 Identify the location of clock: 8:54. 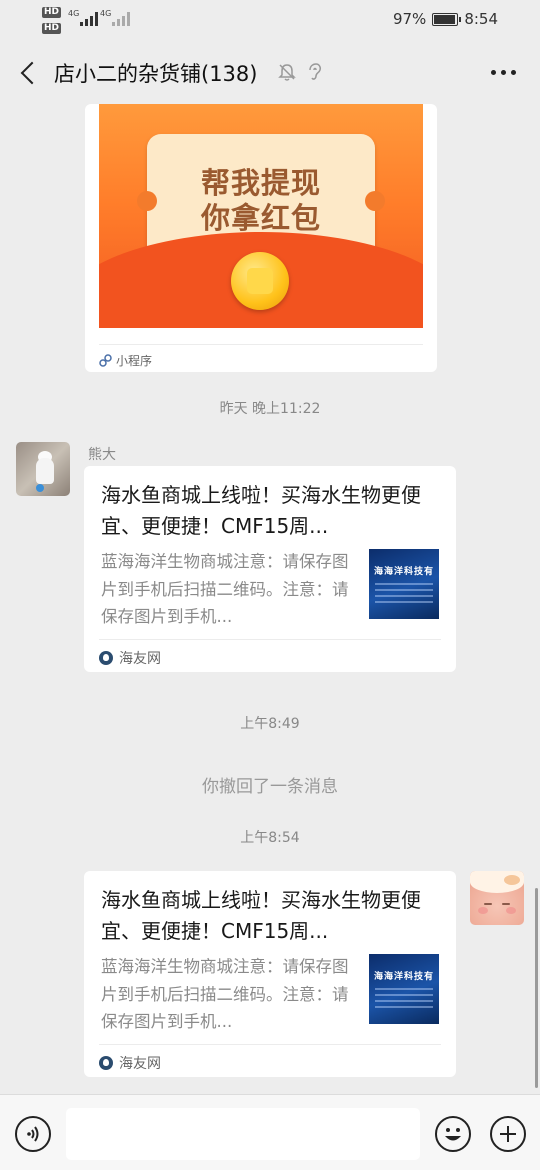
(481, 19).